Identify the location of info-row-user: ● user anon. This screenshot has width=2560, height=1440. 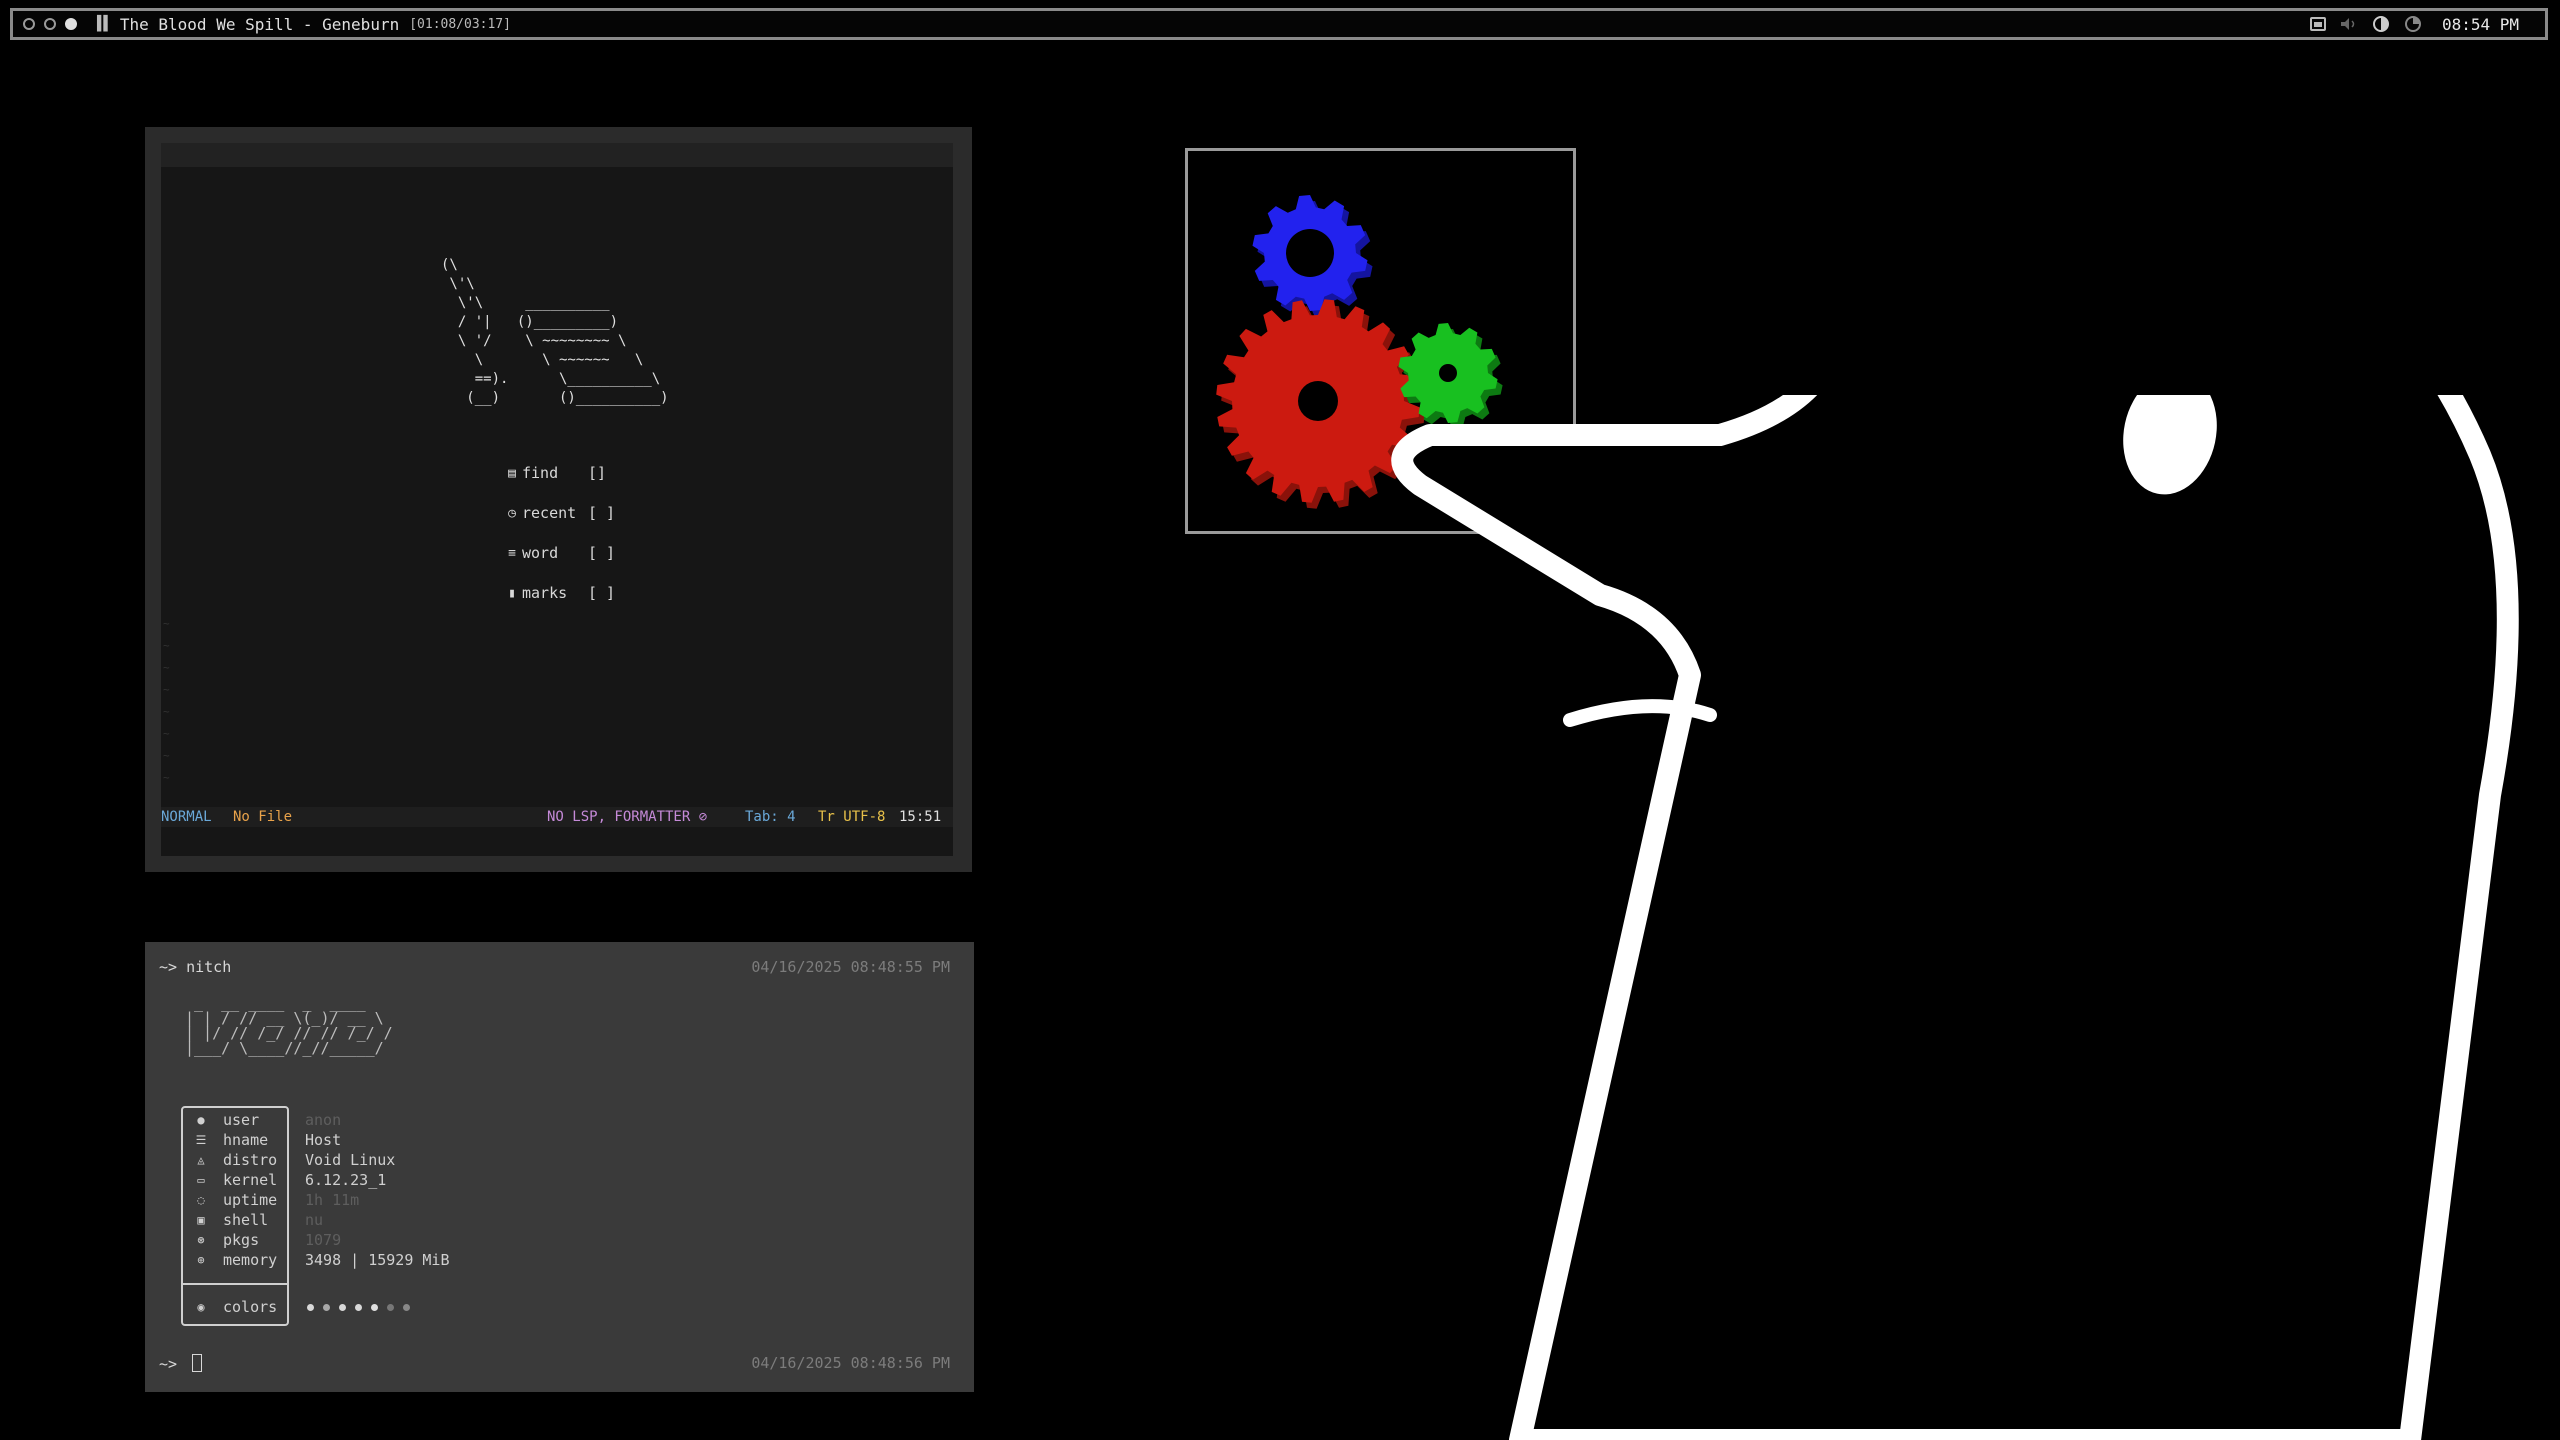
(267, 1120).